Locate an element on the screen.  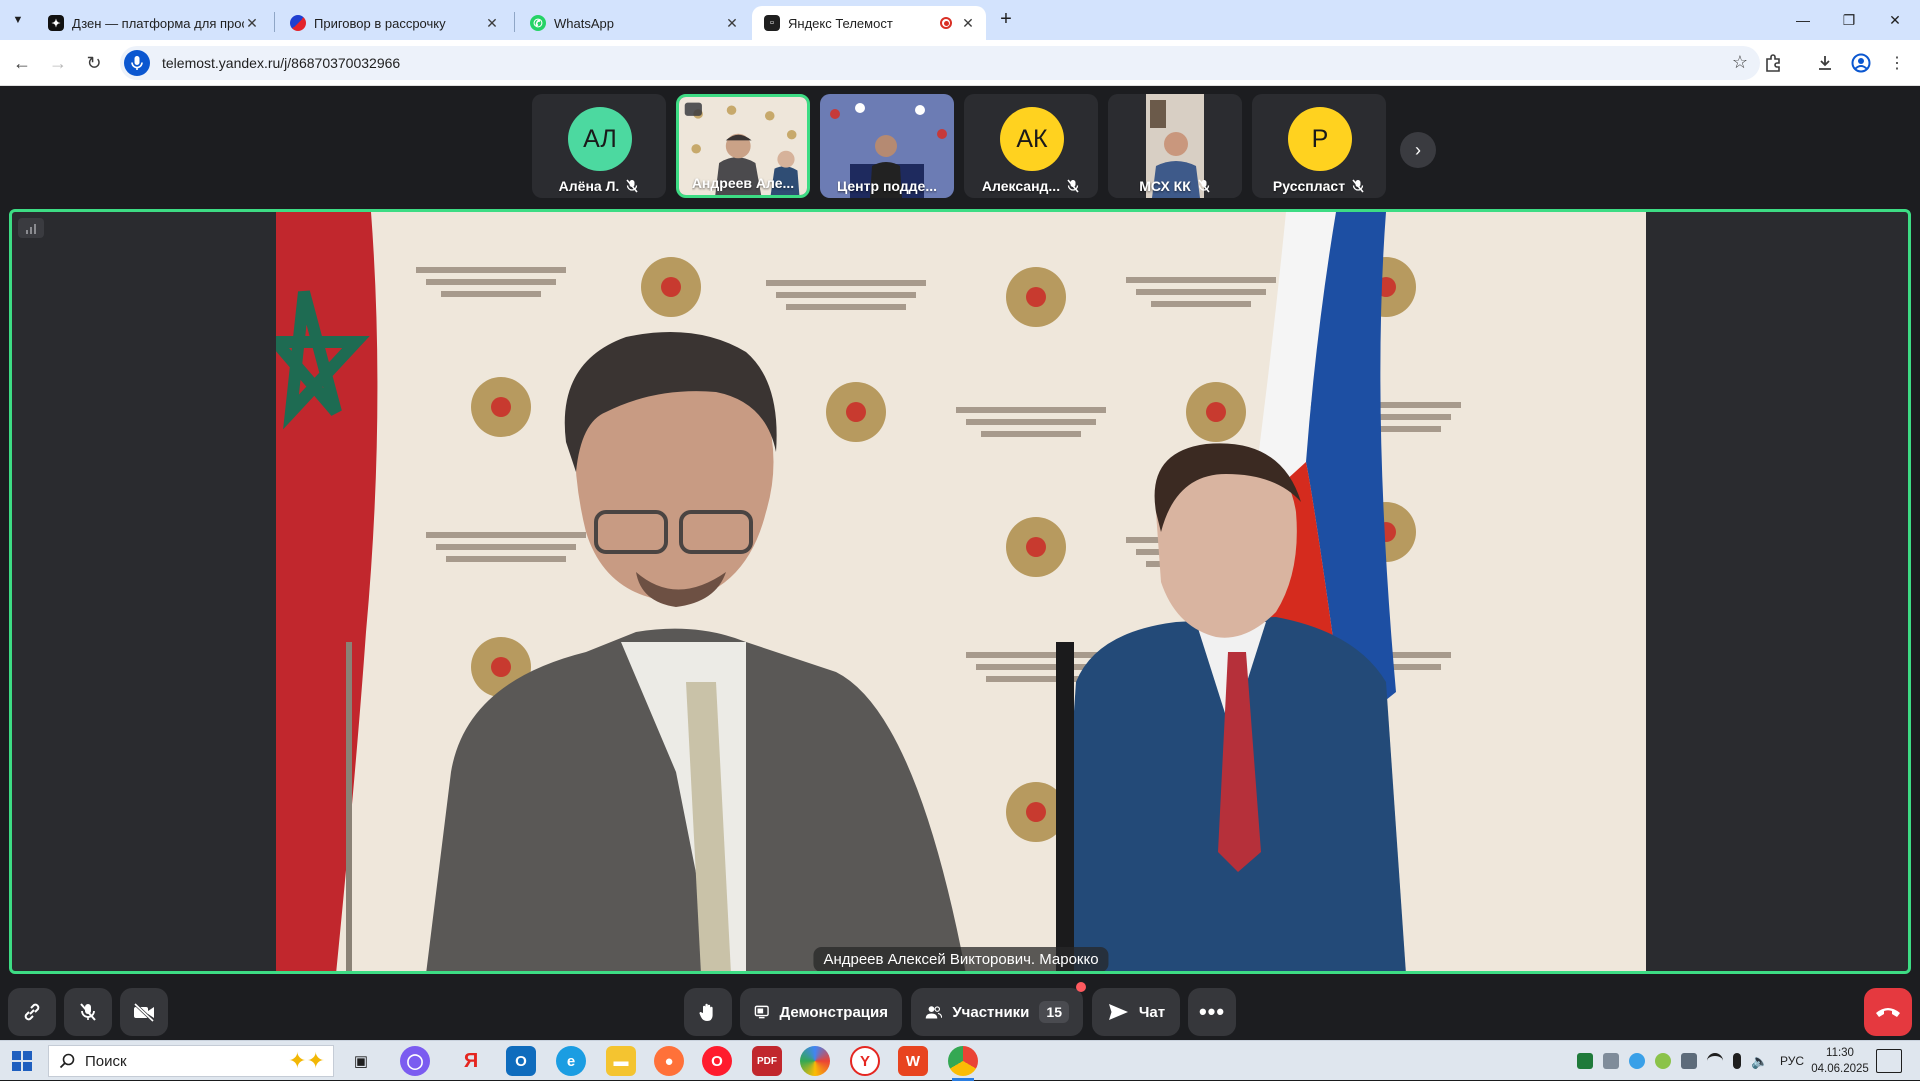
edge-icon: e is located at coordinates (571, 1061).